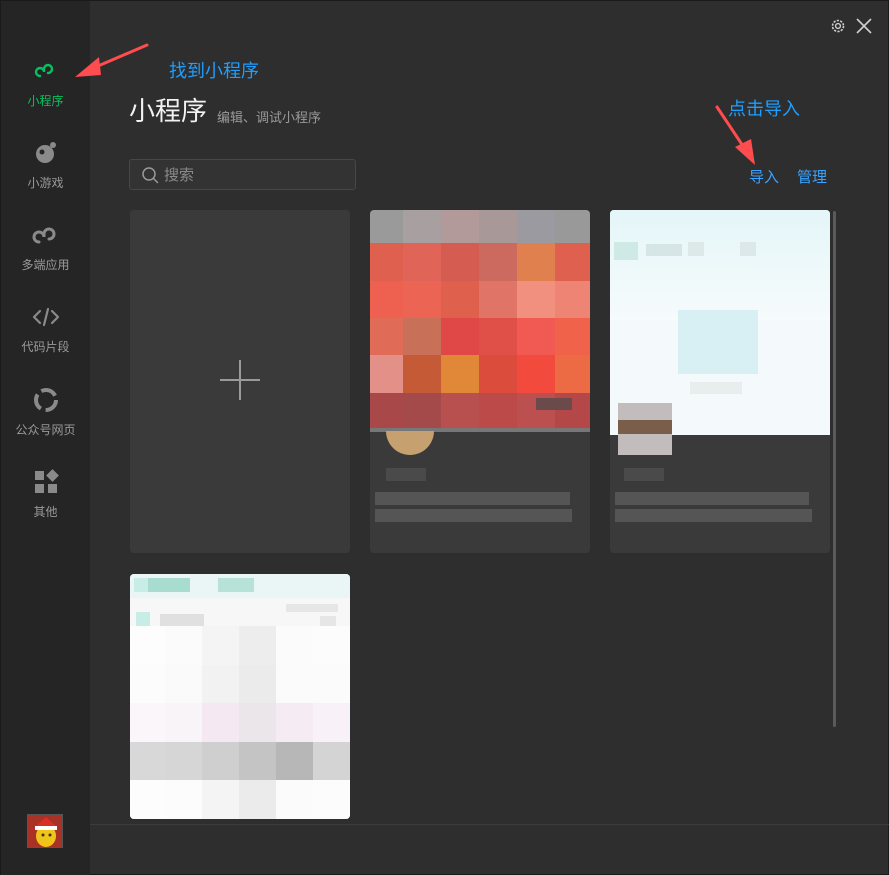  What do you see at coordinates (45, 101) in the screenshot?
I see `sidebar-item-label: 小程序` at bounding box center [45, 101].